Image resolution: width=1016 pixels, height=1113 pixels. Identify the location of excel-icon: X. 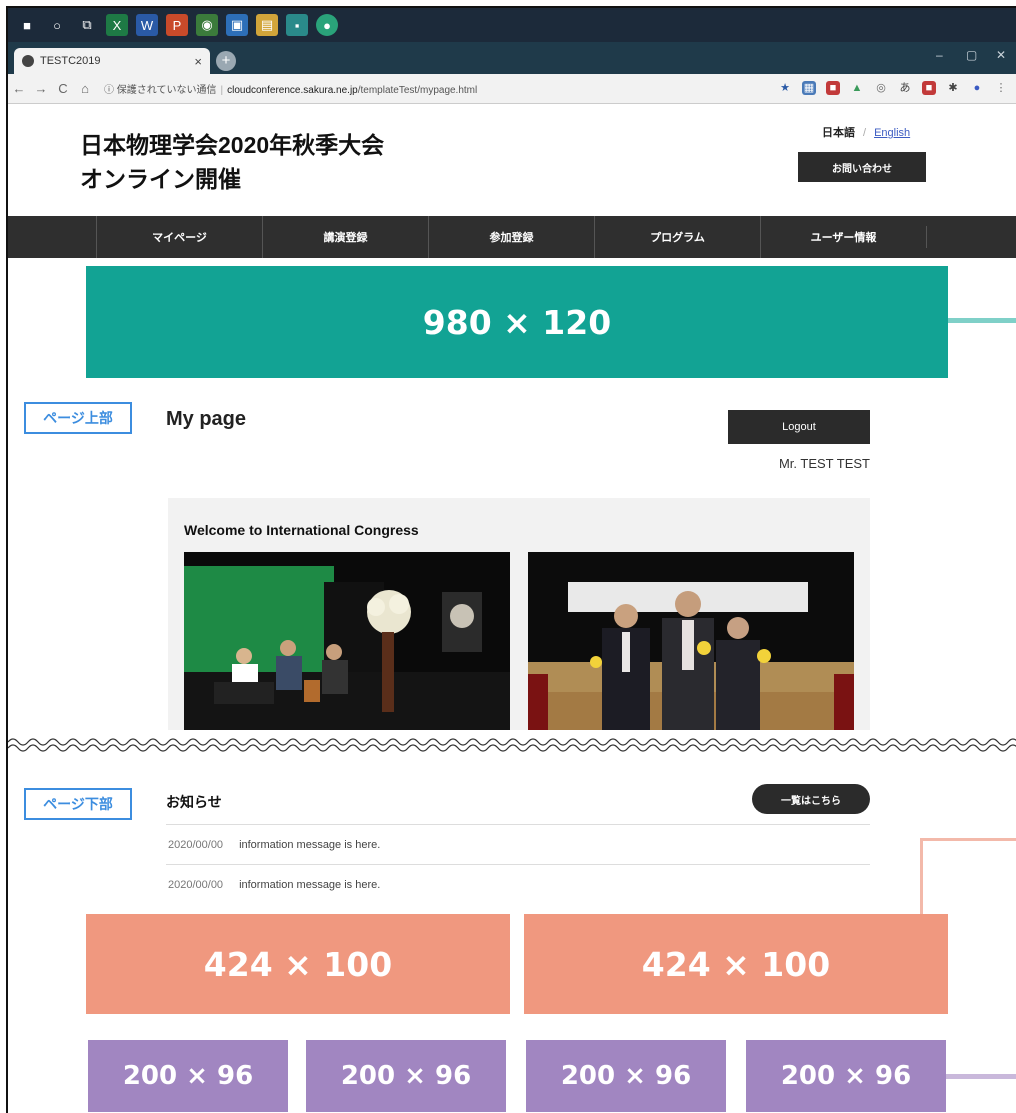
(117, 25).